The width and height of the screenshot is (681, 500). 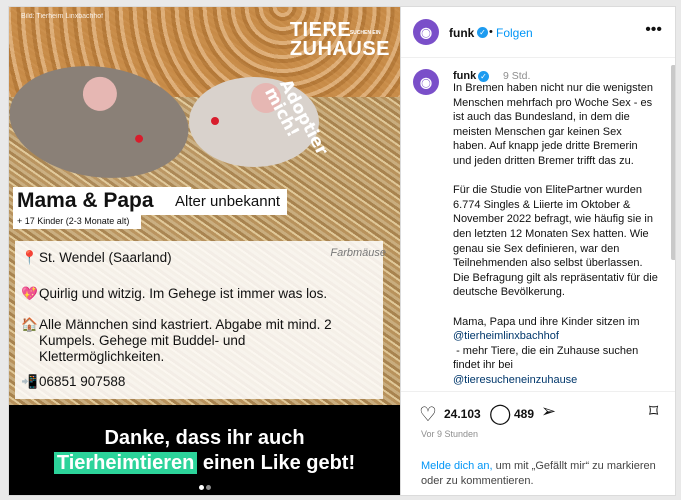 What do you see at coordinates (228, 201) in the screenshot?
I see `pet-age: Alter unbekannt` at bounding box center [228, 201].